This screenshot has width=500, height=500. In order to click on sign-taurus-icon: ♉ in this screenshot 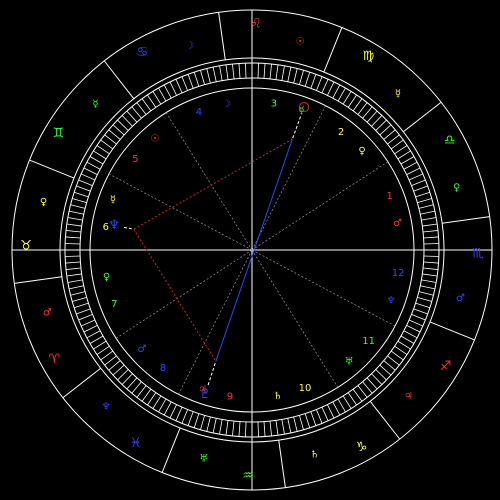, I will do `click(26, 246)`.